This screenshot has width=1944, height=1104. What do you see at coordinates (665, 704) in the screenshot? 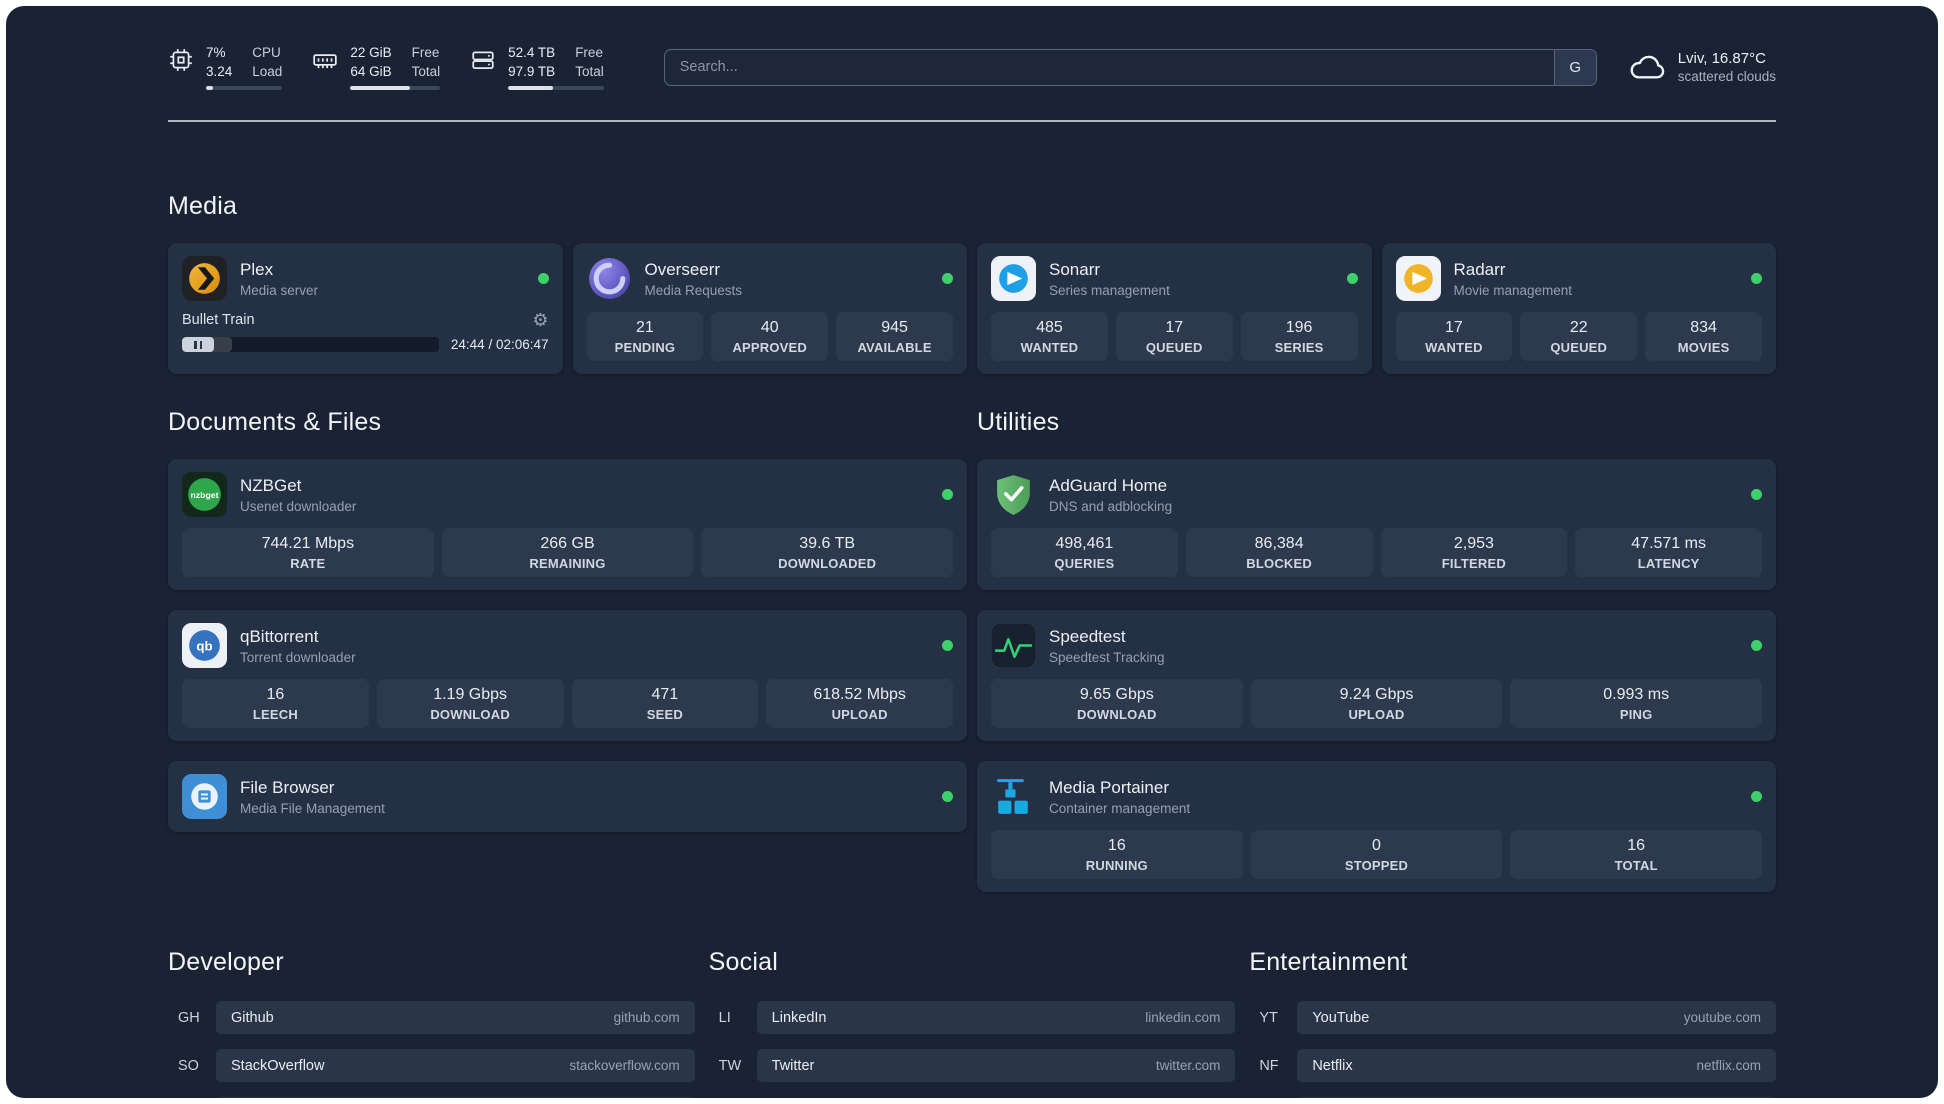
I see `stat-tile: 471 SEED` at bounding box center [665, 704].